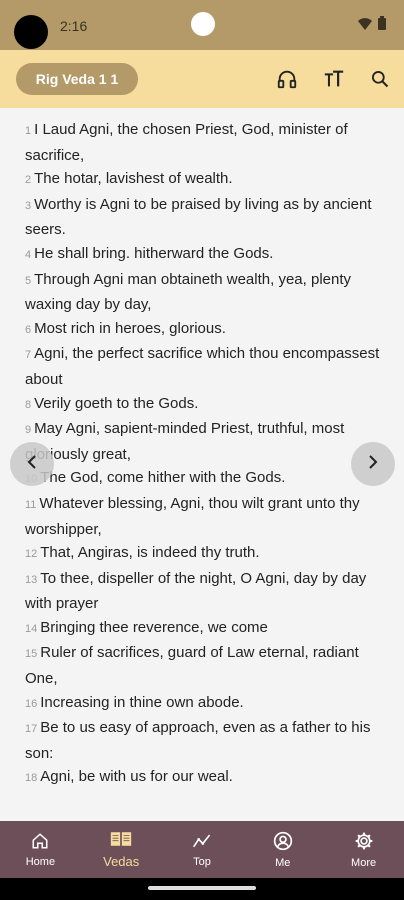  I want to click on verse-number: 16, so click(31, 703).